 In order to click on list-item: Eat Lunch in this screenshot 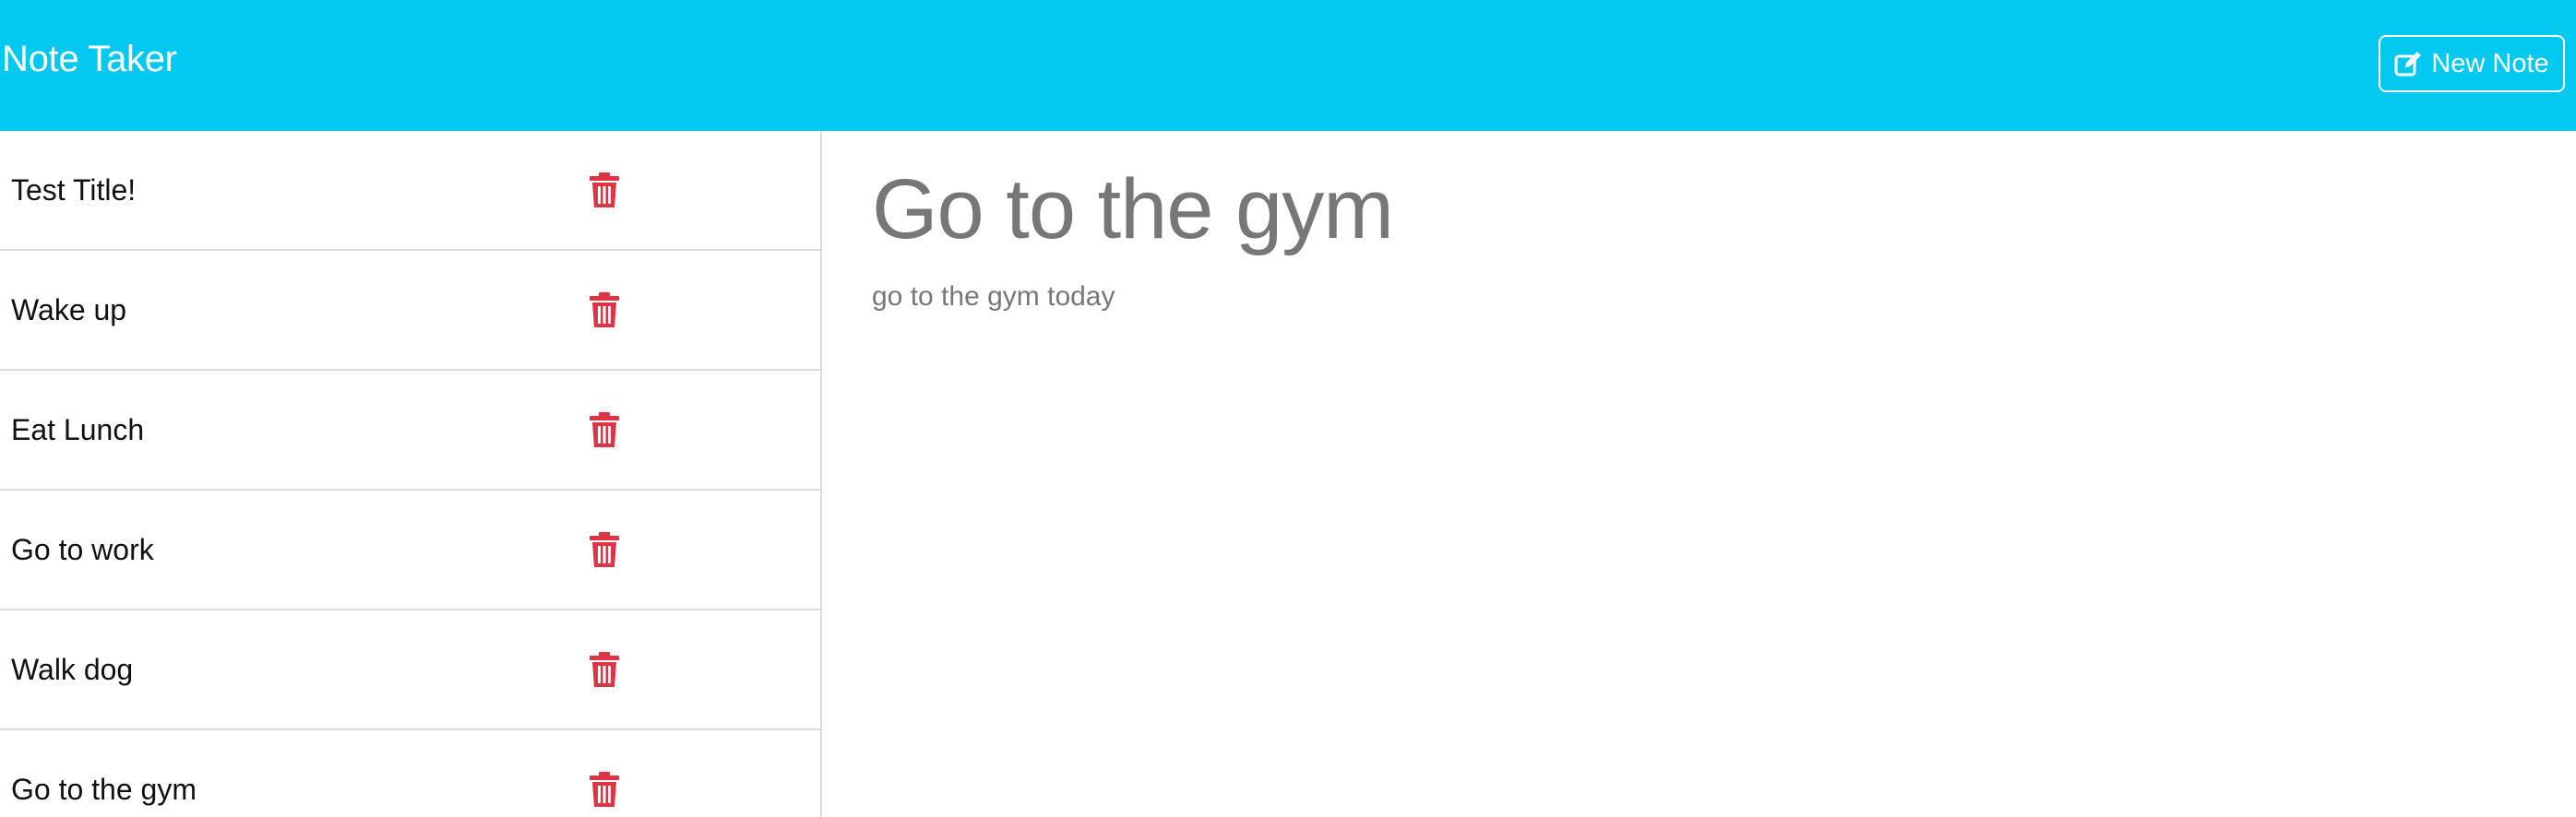, I will do `click(410, 431)`.